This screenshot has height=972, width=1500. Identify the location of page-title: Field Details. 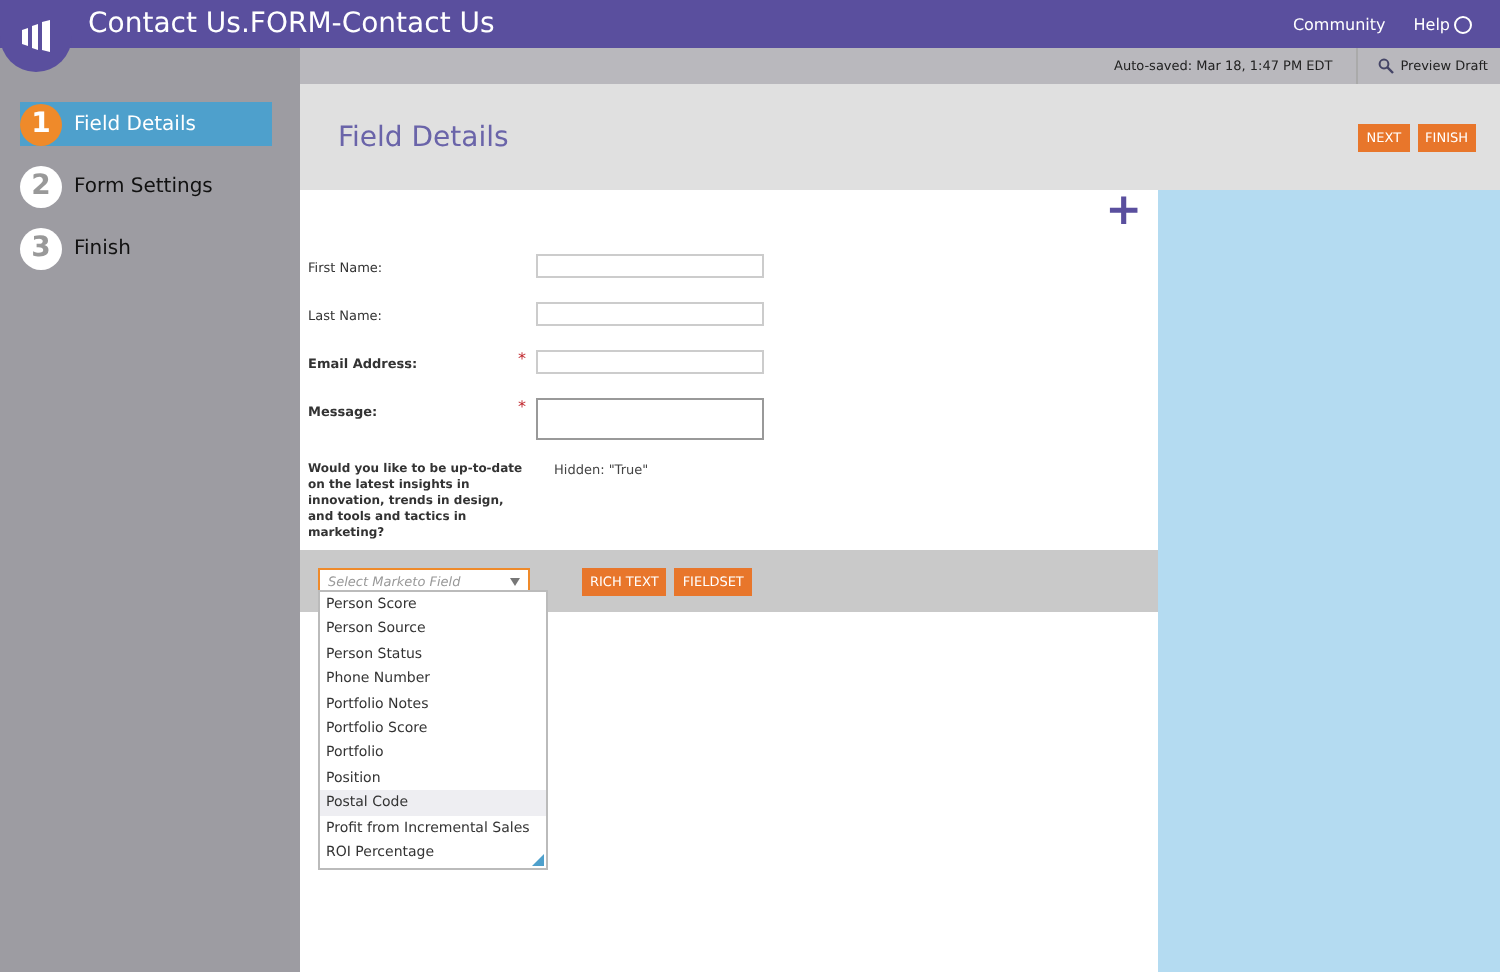
(424, 137).